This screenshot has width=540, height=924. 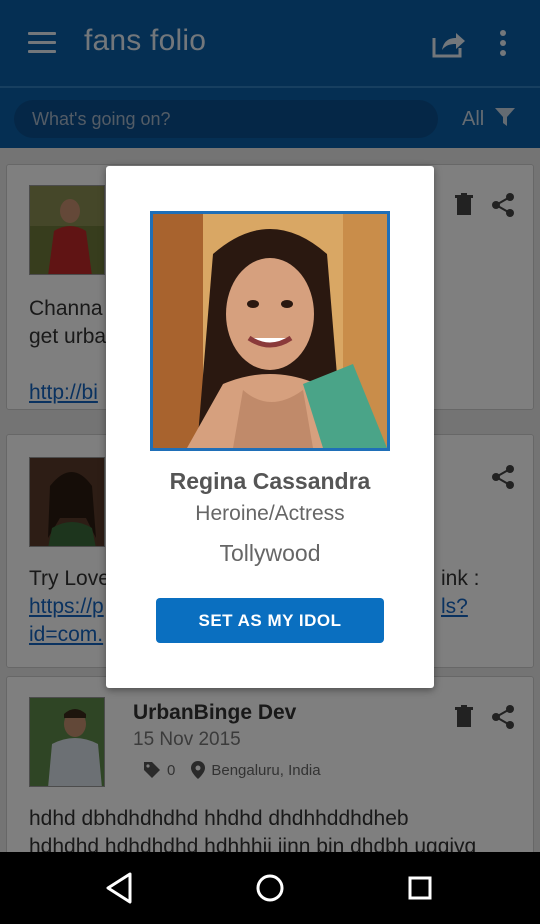 I want to click on home-icon, so click(x=270, y=888).